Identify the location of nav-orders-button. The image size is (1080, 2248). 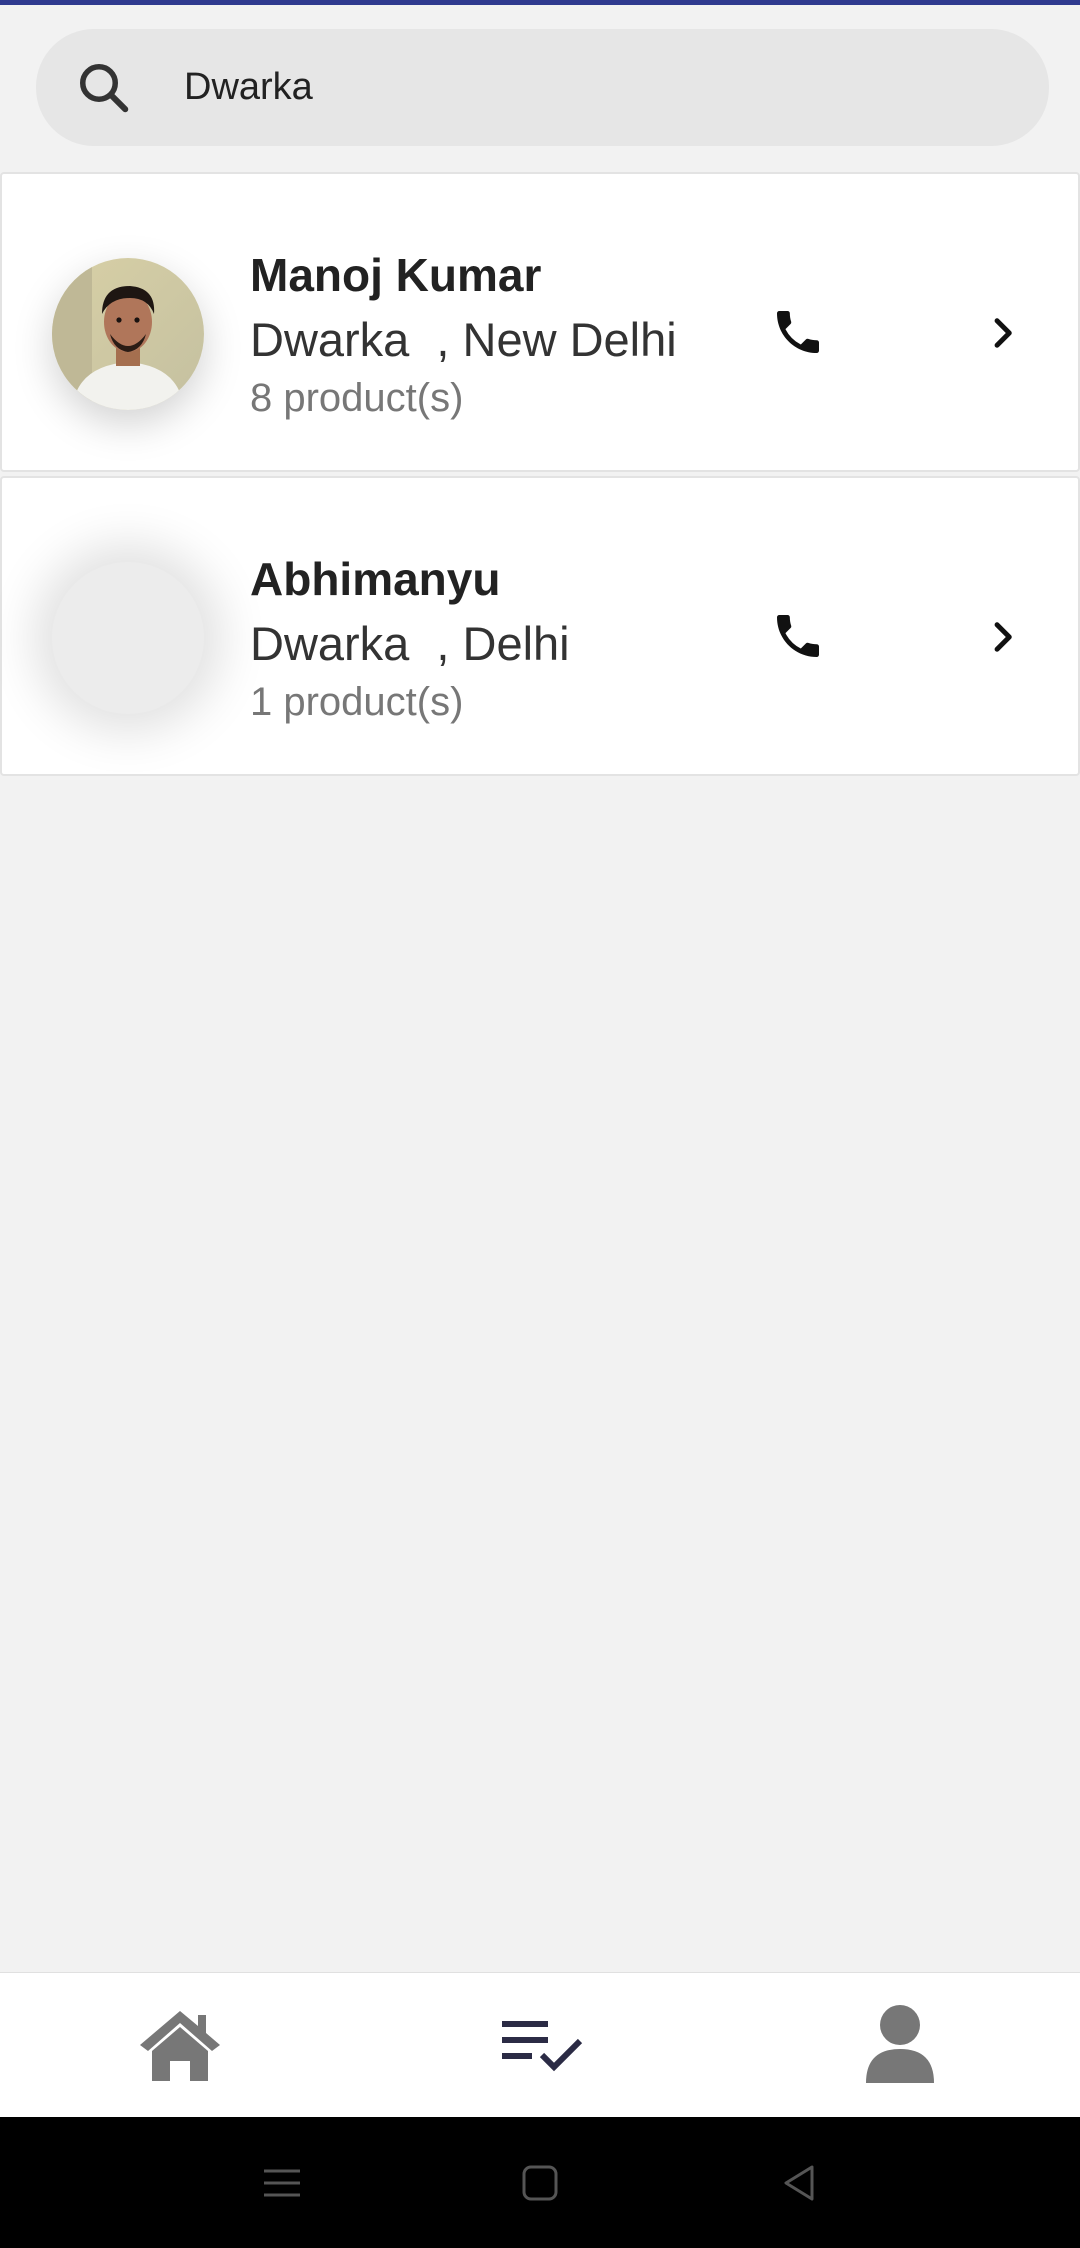
(542, 2045).